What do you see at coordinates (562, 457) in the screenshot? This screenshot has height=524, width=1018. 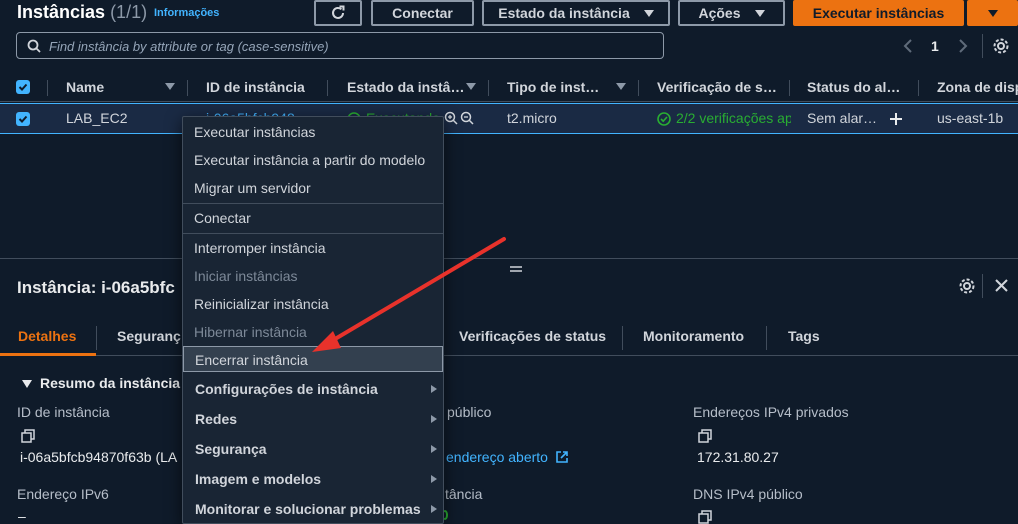 I see `external-link-icon` at bounding box center [562, 457].